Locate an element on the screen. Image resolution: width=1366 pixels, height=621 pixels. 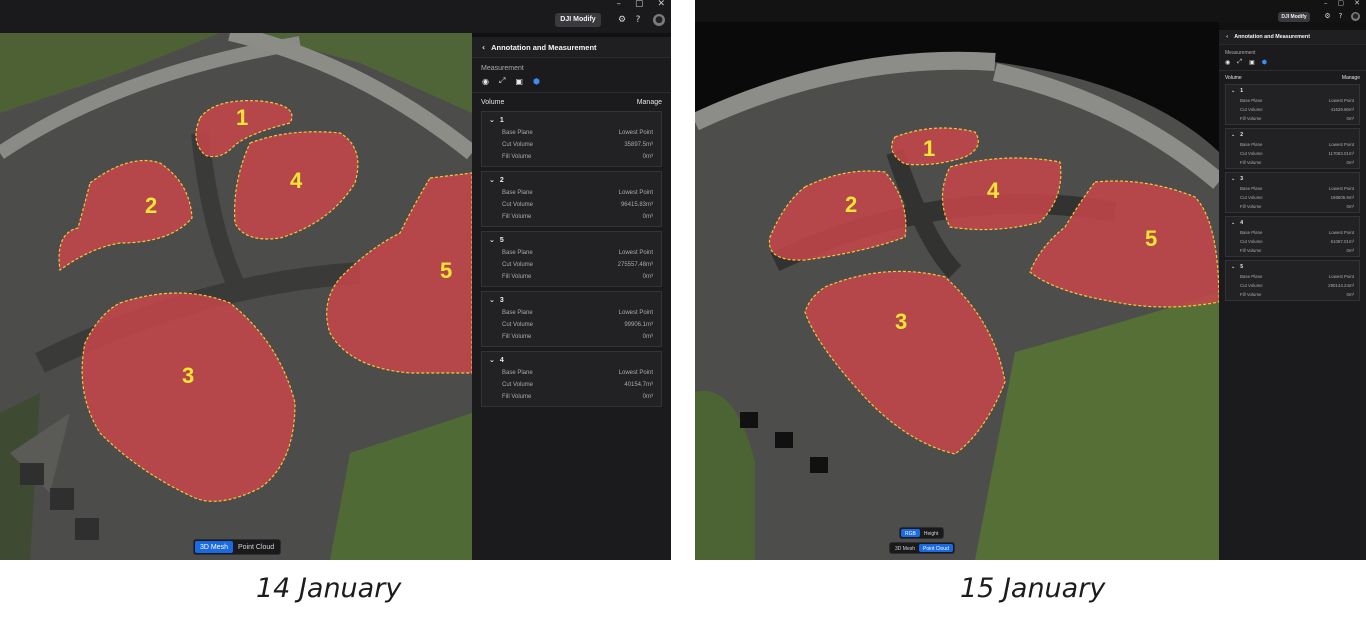
pile-label-1: 1 is located at coordinates (929, 148).